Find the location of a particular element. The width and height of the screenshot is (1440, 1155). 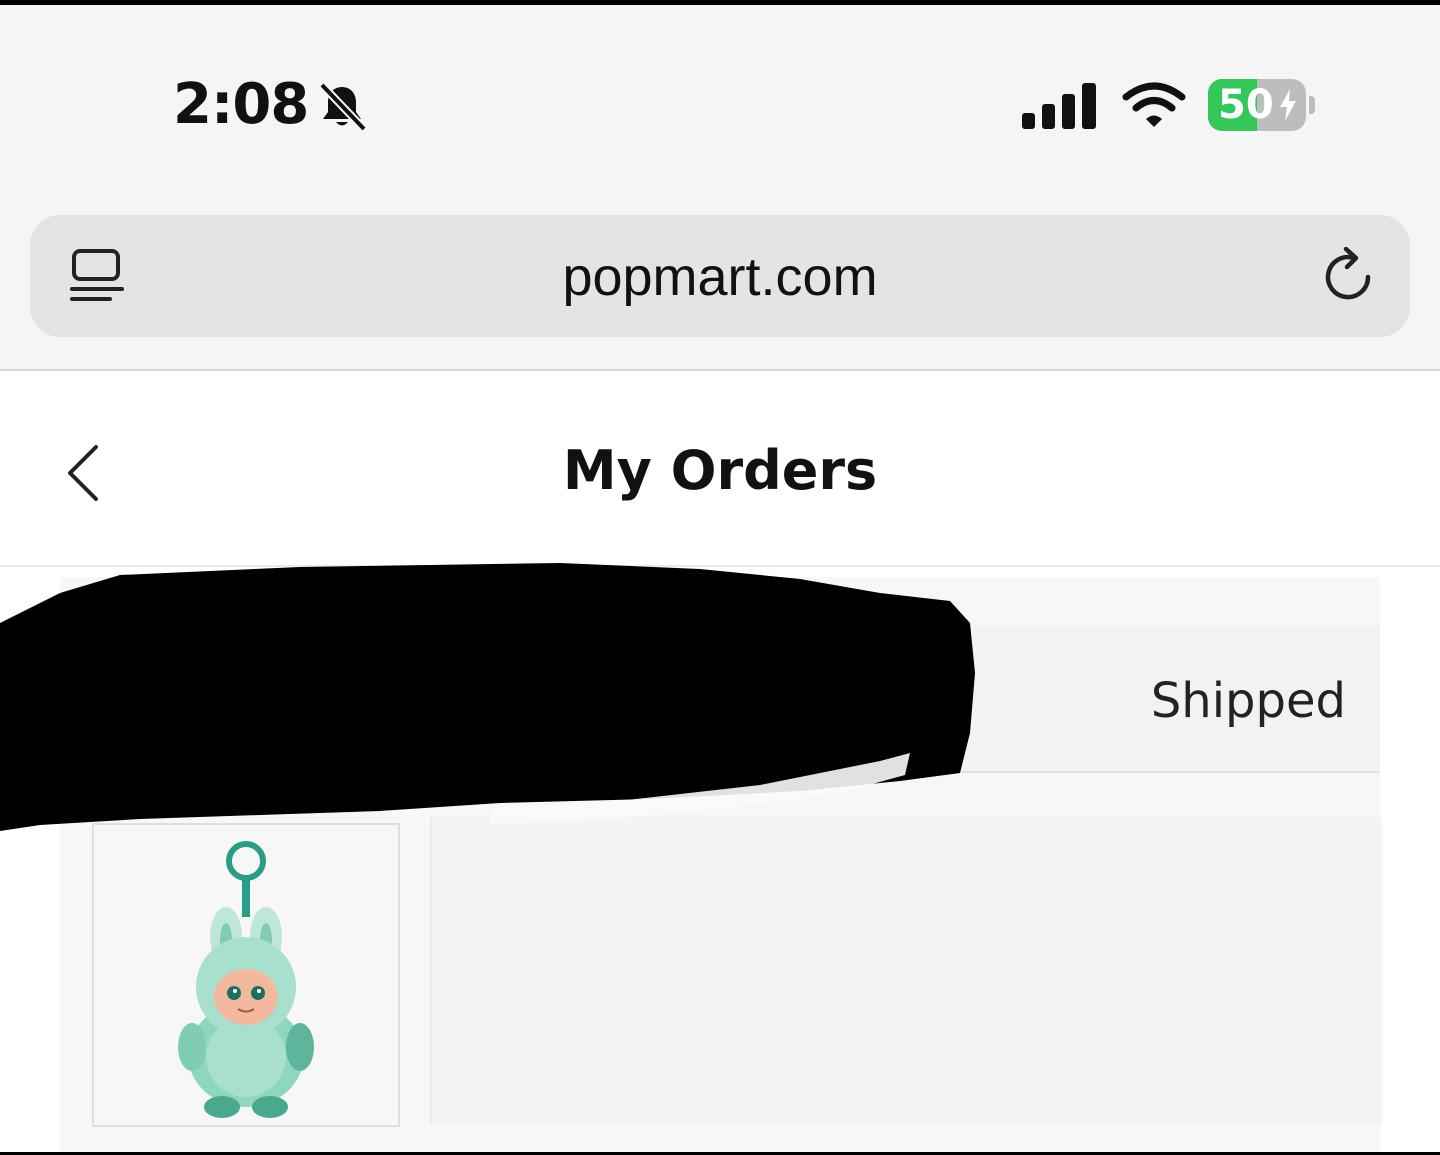

url-text: popmart.com is located at coordinates (720, 277).